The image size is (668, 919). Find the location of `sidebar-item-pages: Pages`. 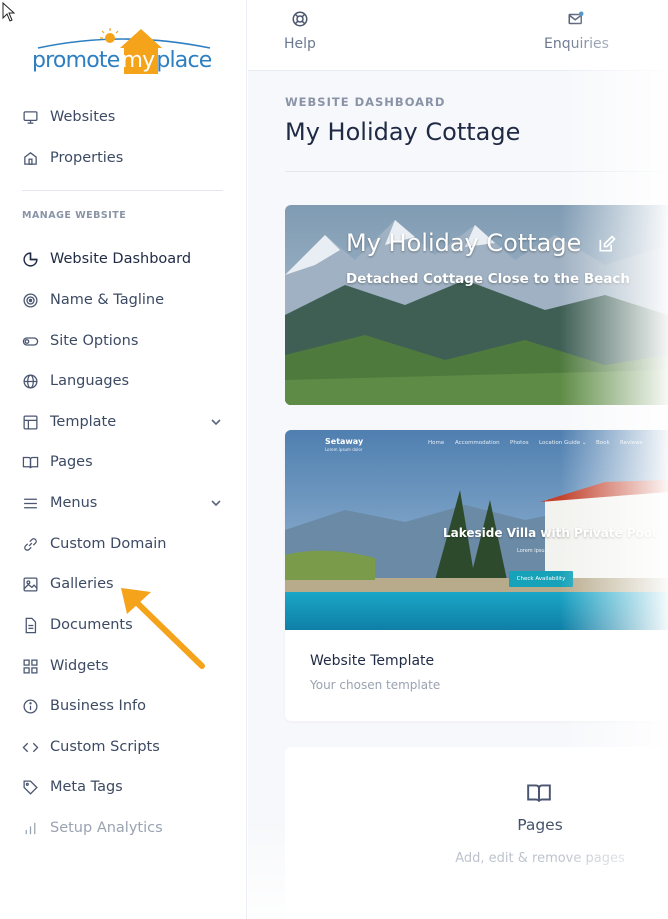

sidebar-item-pages: Pages is located at coordinates (125, 462).